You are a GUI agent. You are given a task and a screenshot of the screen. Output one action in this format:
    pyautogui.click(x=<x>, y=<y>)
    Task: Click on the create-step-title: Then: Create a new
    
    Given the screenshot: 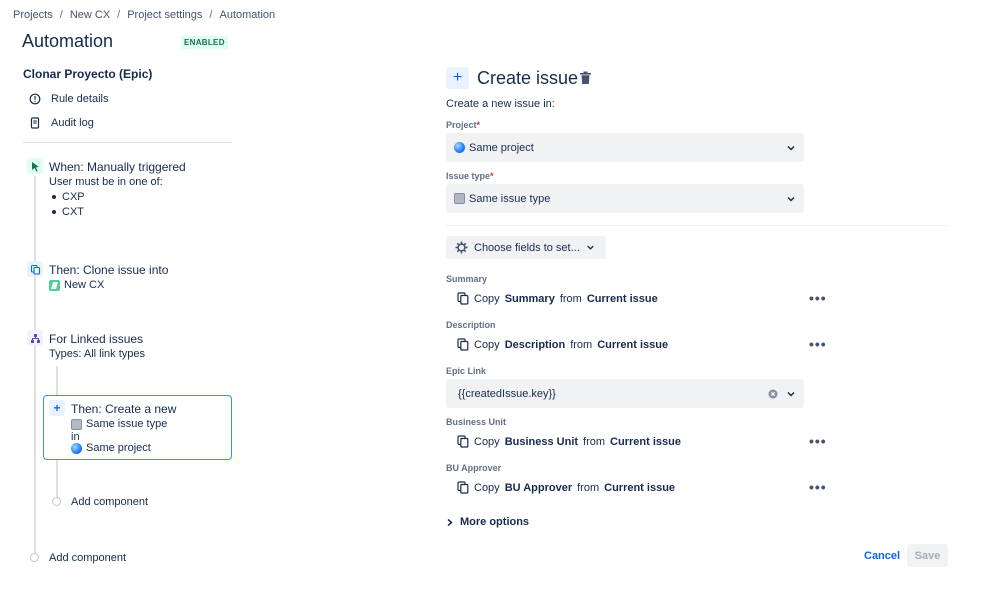 What is the action you would take?
    pyautogui.click(x=124, y=409)
    